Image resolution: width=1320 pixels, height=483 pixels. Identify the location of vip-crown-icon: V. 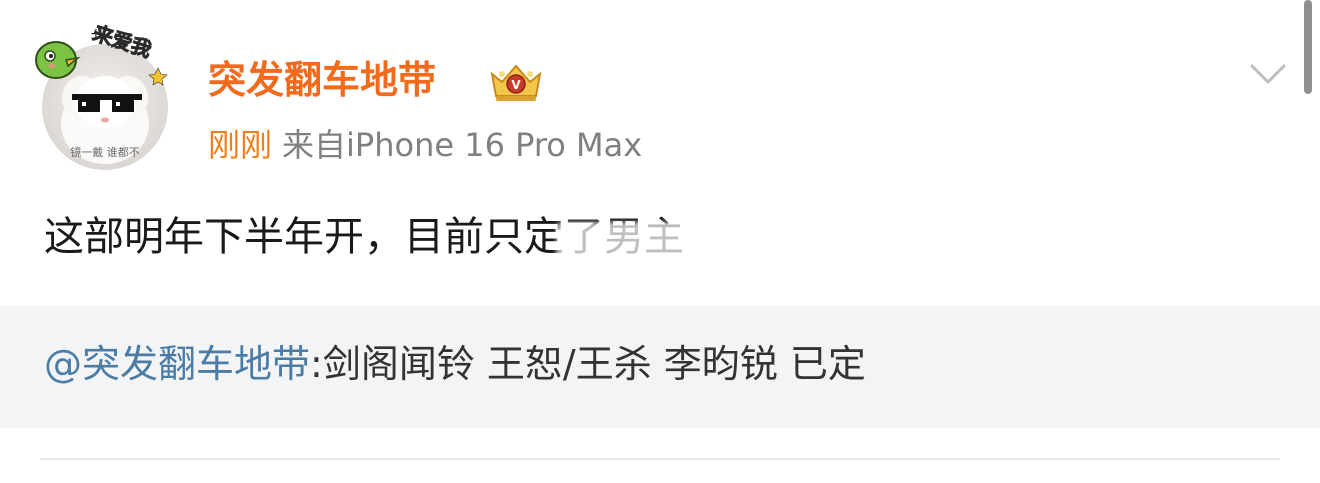
(516, 82).